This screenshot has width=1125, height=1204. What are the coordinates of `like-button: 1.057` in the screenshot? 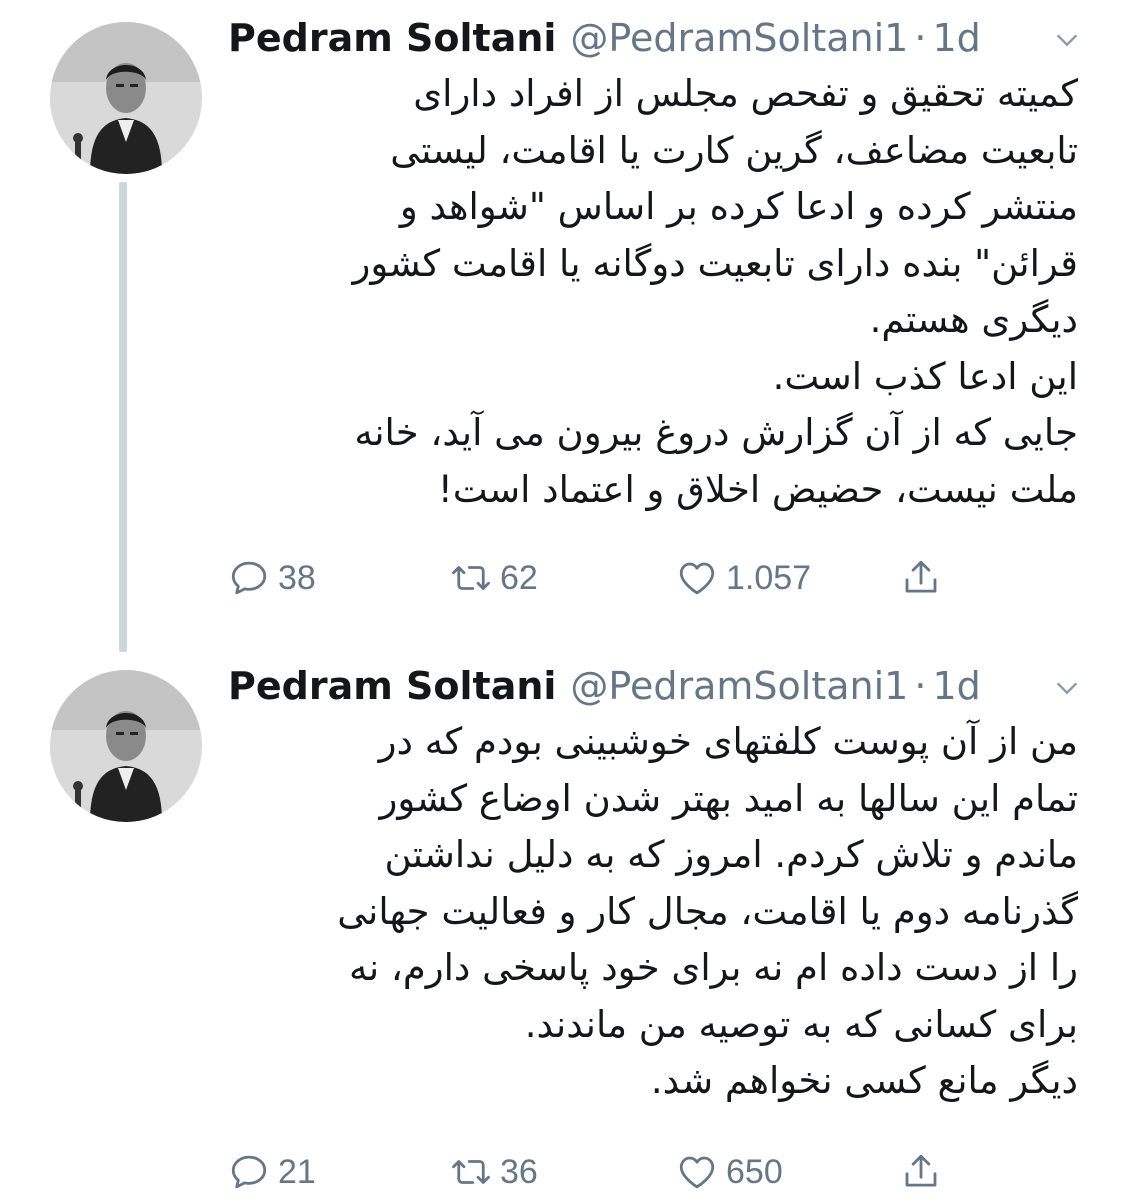 It's located at (743, 578).